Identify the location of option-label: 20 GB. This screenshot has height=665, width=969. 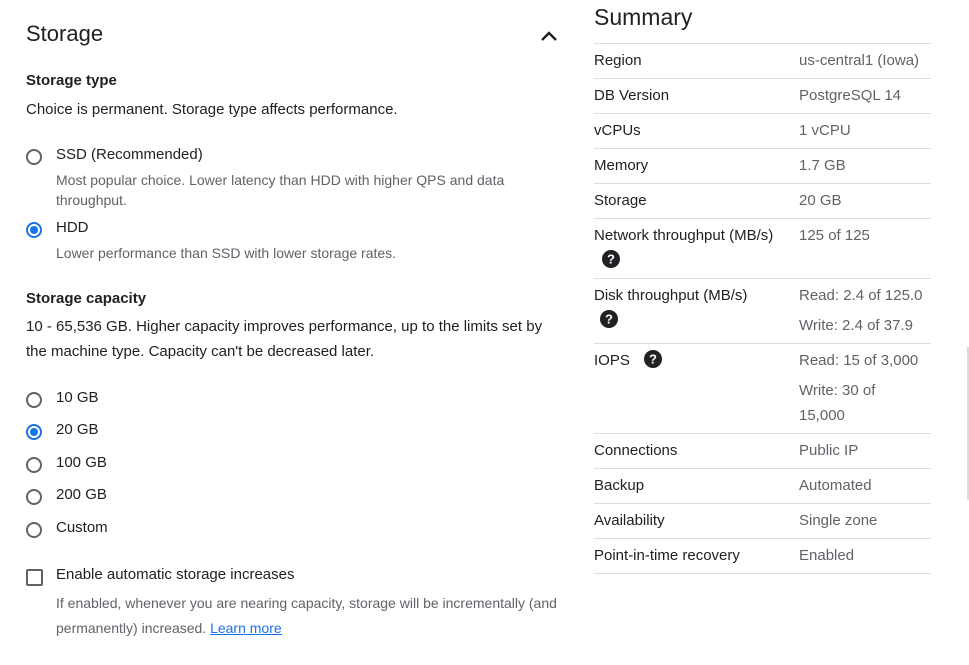
(77, 429).